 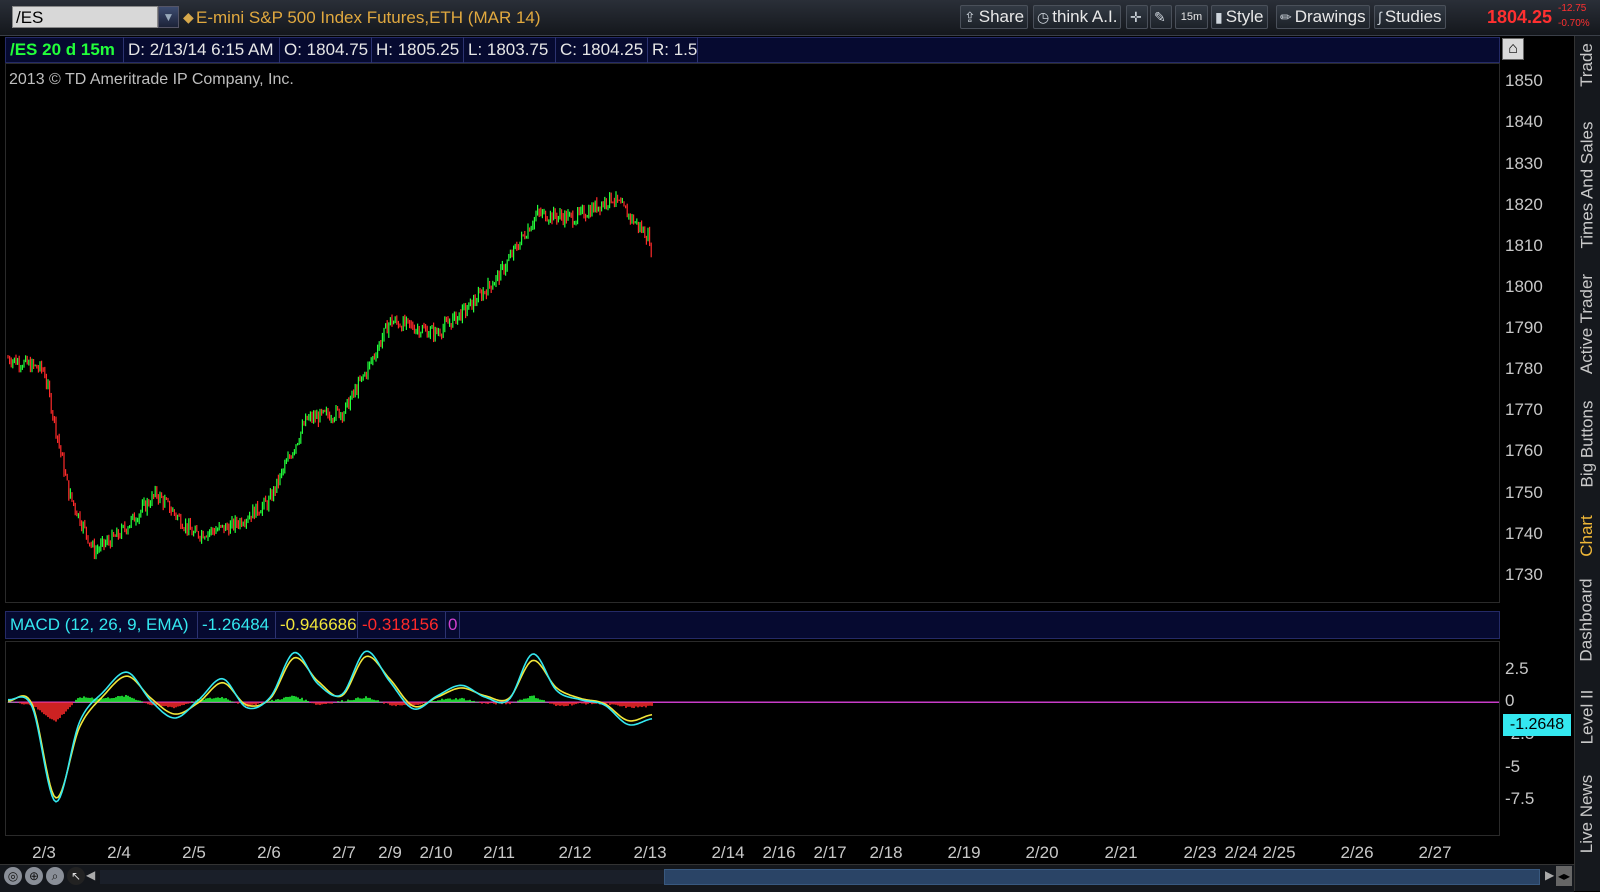 What do you see at coordinates (1587, 536) in the screenshot?
I see `side-tab-chart: Chart` at bounding box center [1587, 536].